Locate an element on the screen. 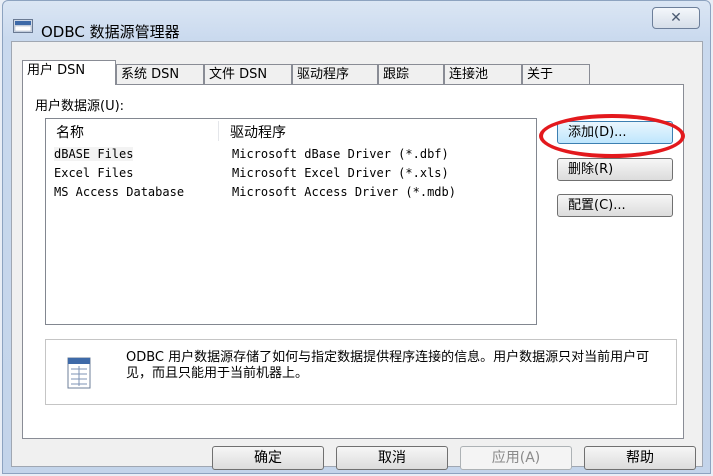 The width and height of the screenshot is (713, 476). dsn-driver: Microsoft Excel Driver (*.xls) is located at coordinates (340, 173).